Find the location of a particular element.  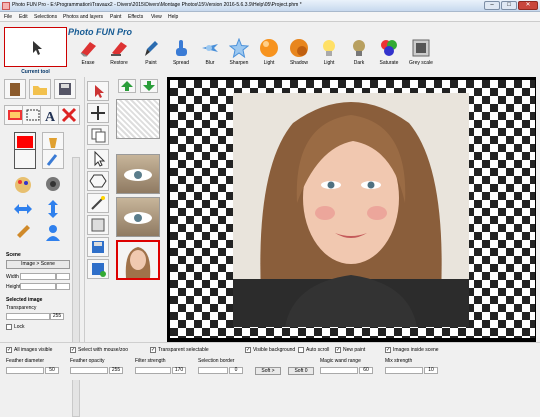

tool-sharpen: Sharpen is located at coordinates (239, 55).